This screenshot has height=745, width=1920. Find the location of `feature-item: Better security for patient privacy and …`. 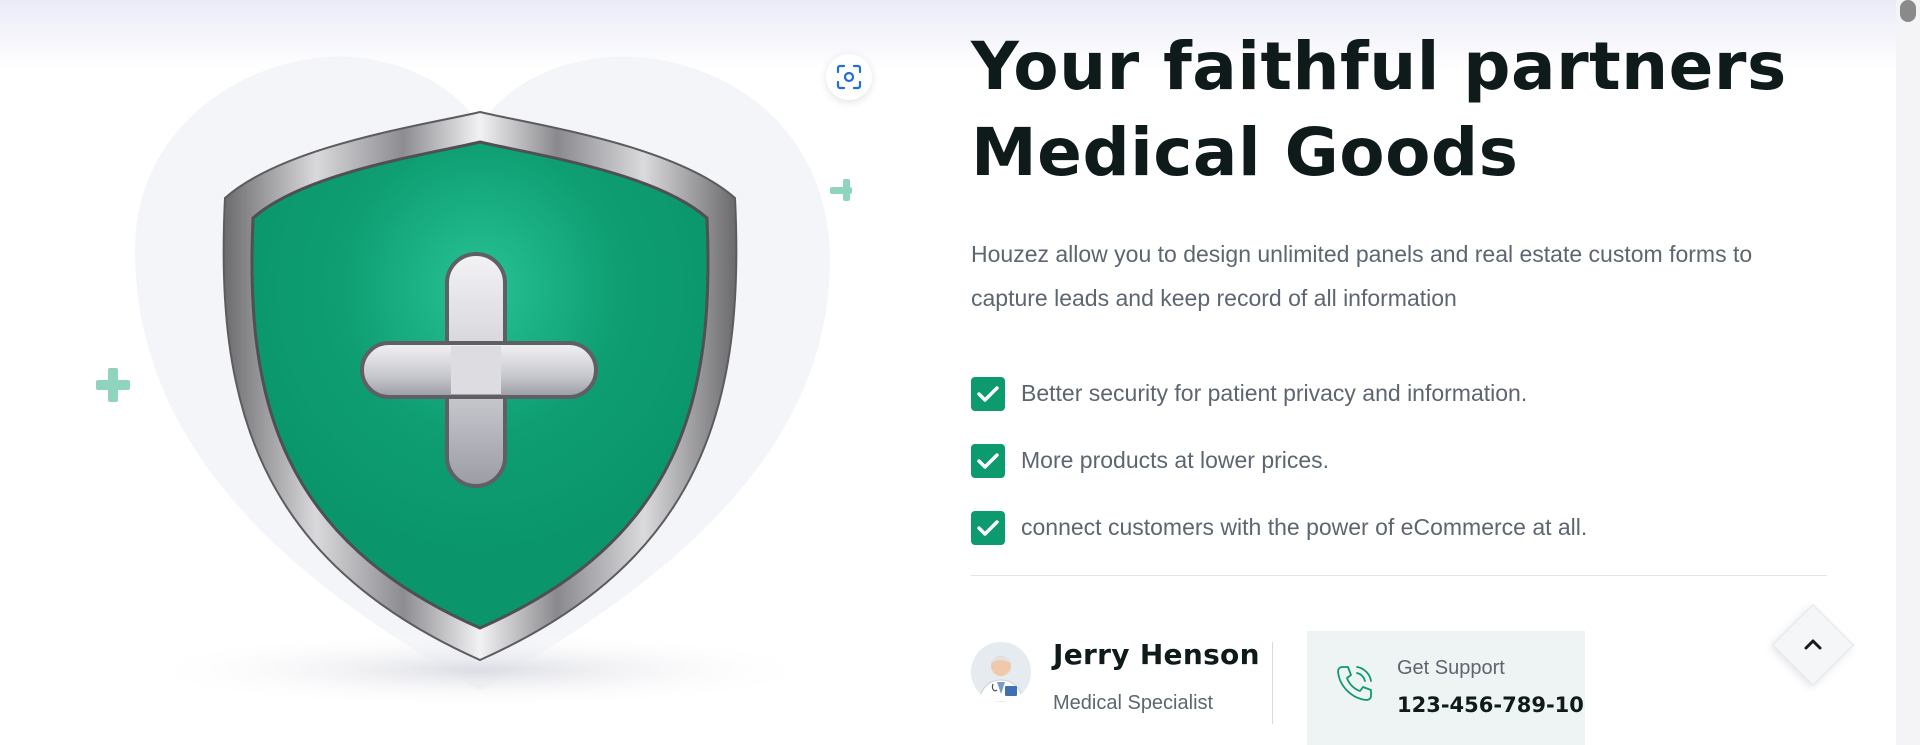

feature-item: Better security for patient privacy and … is located at coordinates (1401, 393).